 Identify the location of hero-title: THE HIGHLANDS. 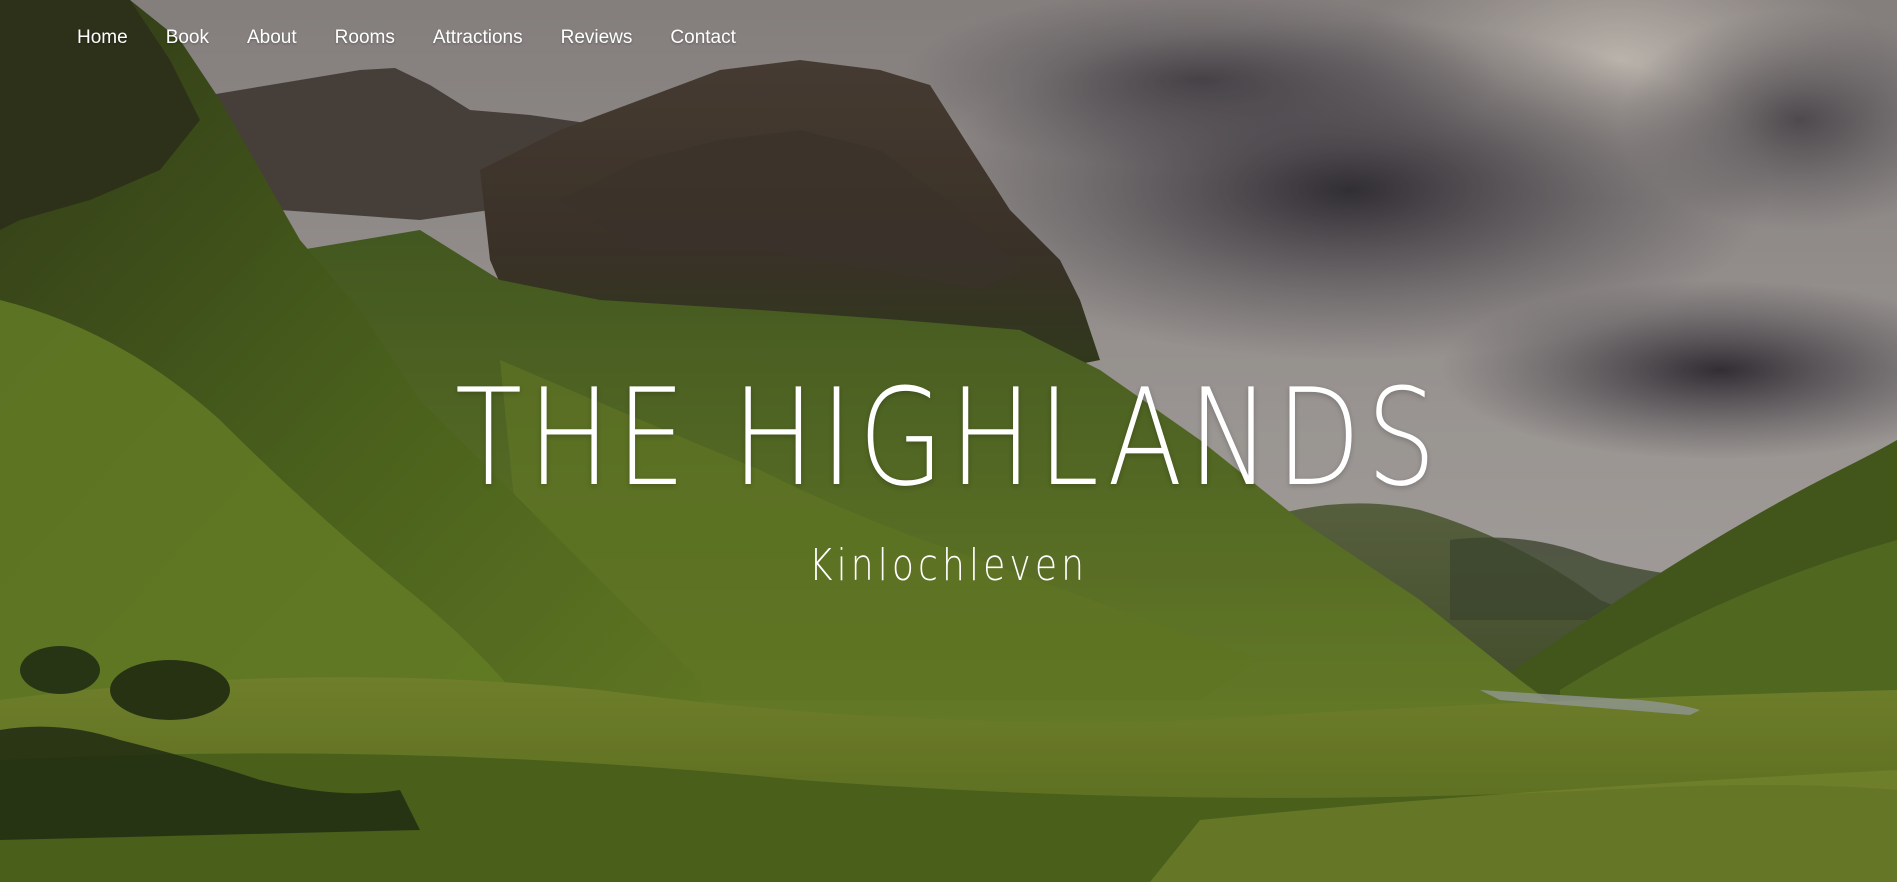
(948, 438).